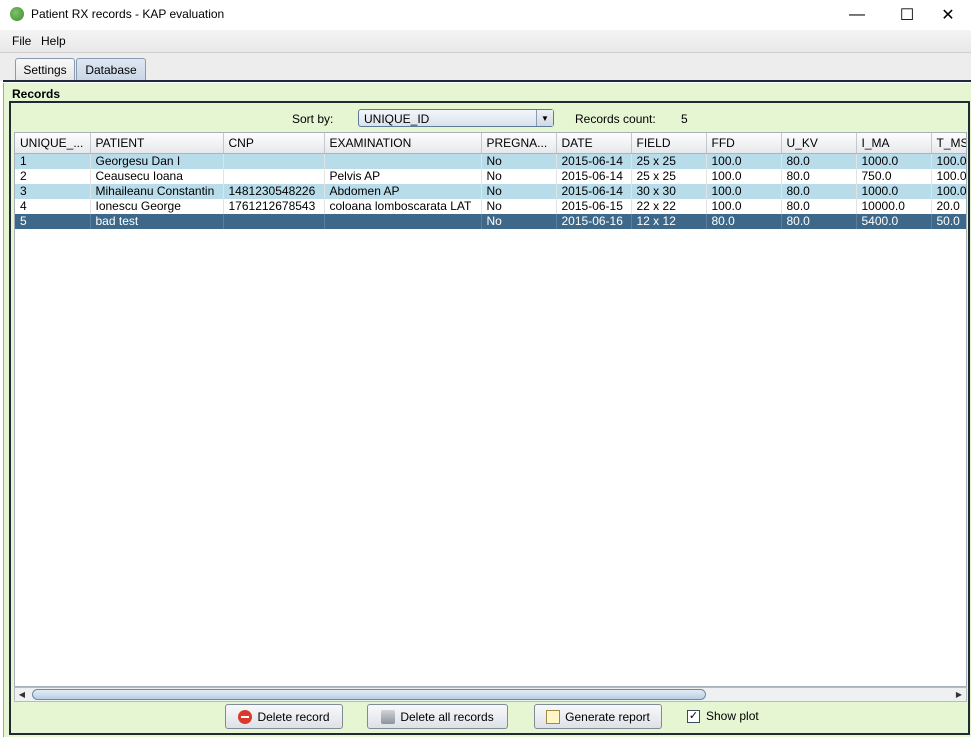  What do you see at coordinates (594, 206) in the screenshot?
I see `table-cell: 2015-06-15` at bounding box center [594, 206].